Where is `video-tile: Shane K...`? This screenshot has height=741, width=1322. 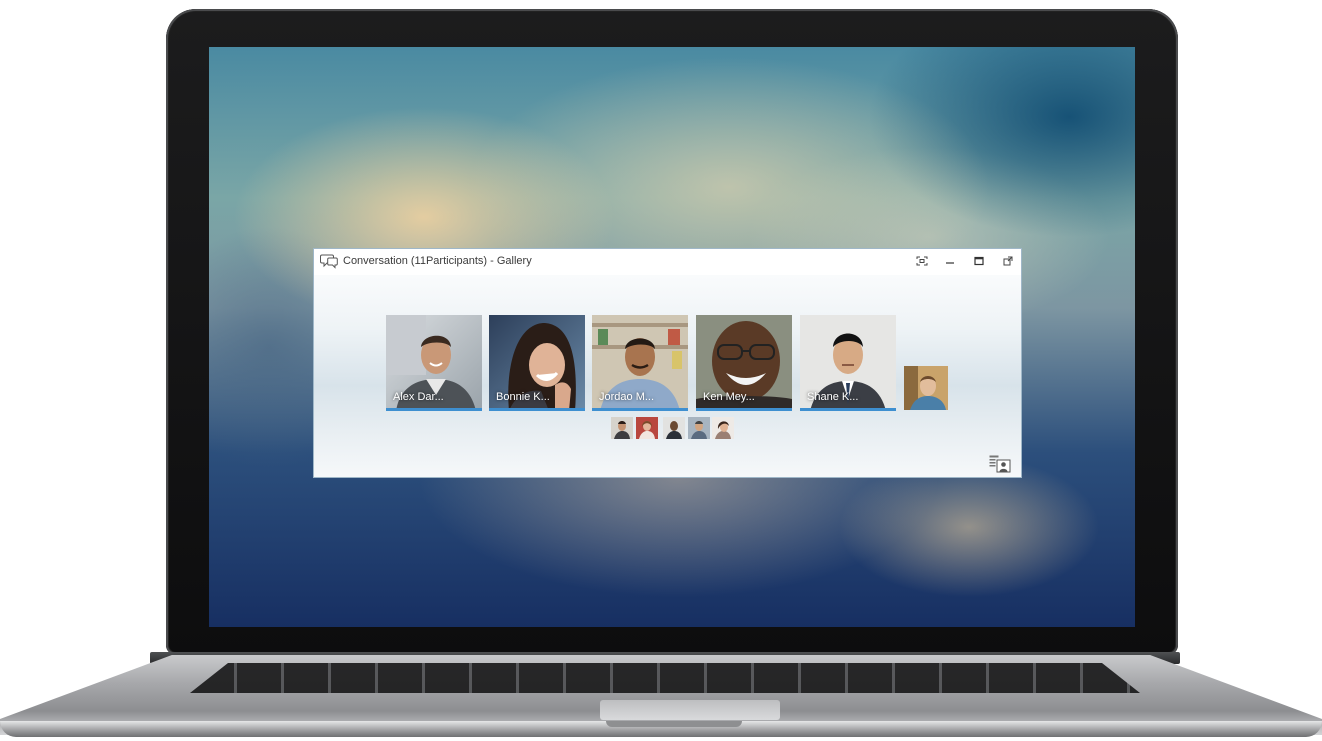
video-tile: Shane K... is located at coordinates (848, 363).